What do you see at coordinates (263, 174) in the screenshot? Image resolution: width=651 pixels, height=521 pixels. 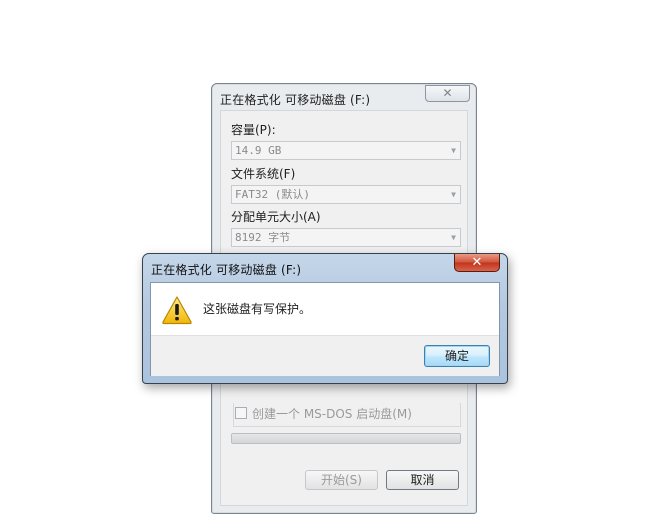 I see `file-system-label: 文件系统(F)` at bounding box center [263, 174].